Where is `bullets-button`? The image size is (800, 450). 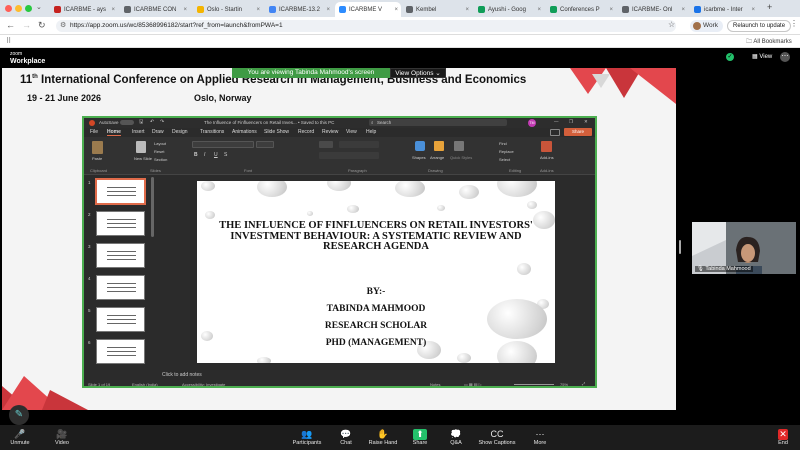
bullets-button is located at coordinates (326, 144).